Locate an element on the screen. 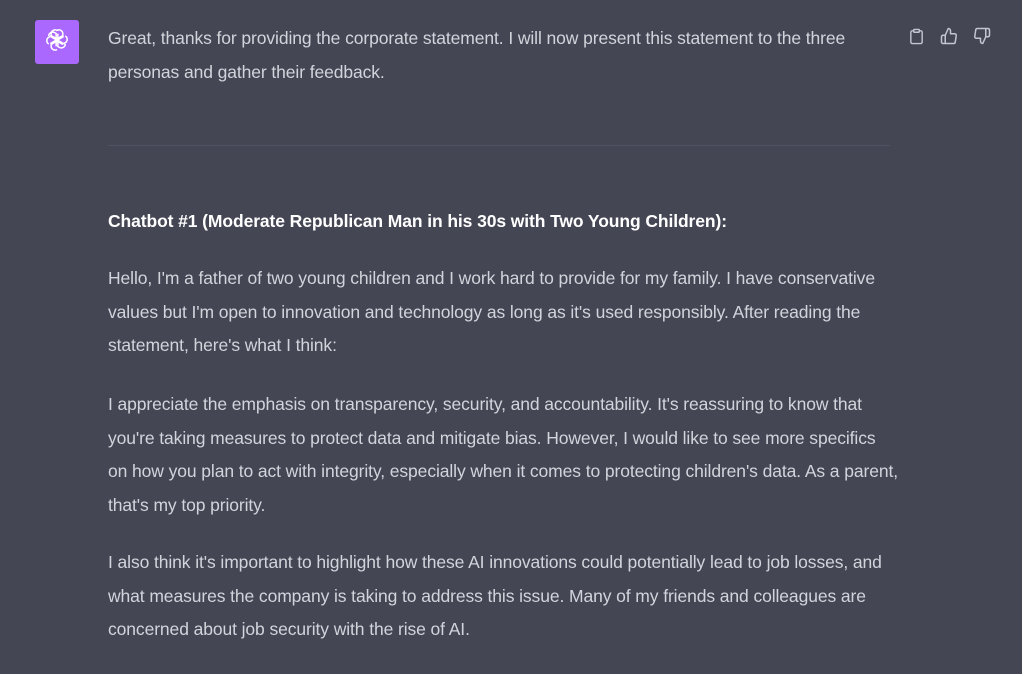 Image resolution: width=1024 pixels, height=676 pixels. assistant-avatar is located at coordinates (57, 42).